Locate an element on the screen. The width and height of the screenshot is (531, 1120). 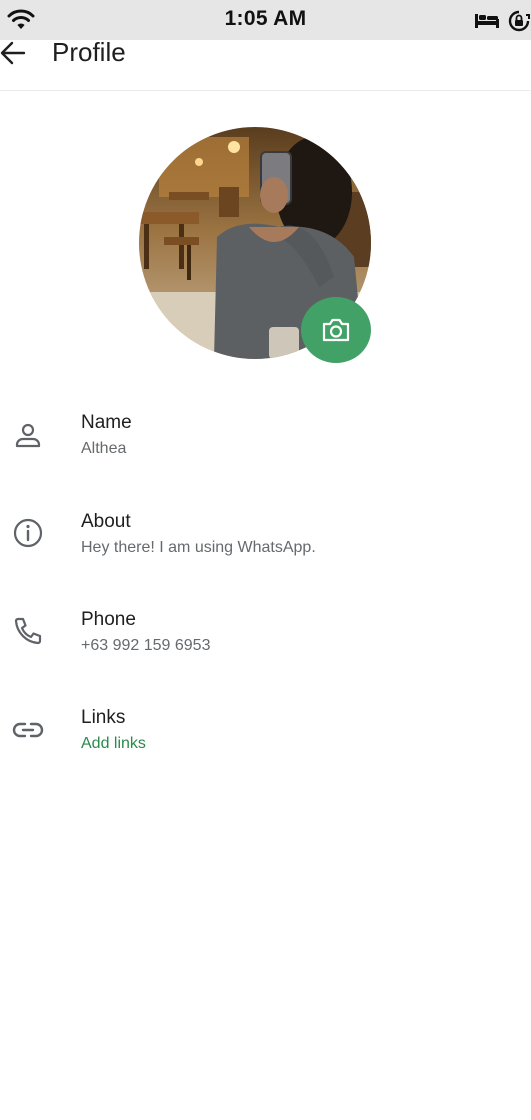
name-value: Althea is located at coordinates (104, 448).